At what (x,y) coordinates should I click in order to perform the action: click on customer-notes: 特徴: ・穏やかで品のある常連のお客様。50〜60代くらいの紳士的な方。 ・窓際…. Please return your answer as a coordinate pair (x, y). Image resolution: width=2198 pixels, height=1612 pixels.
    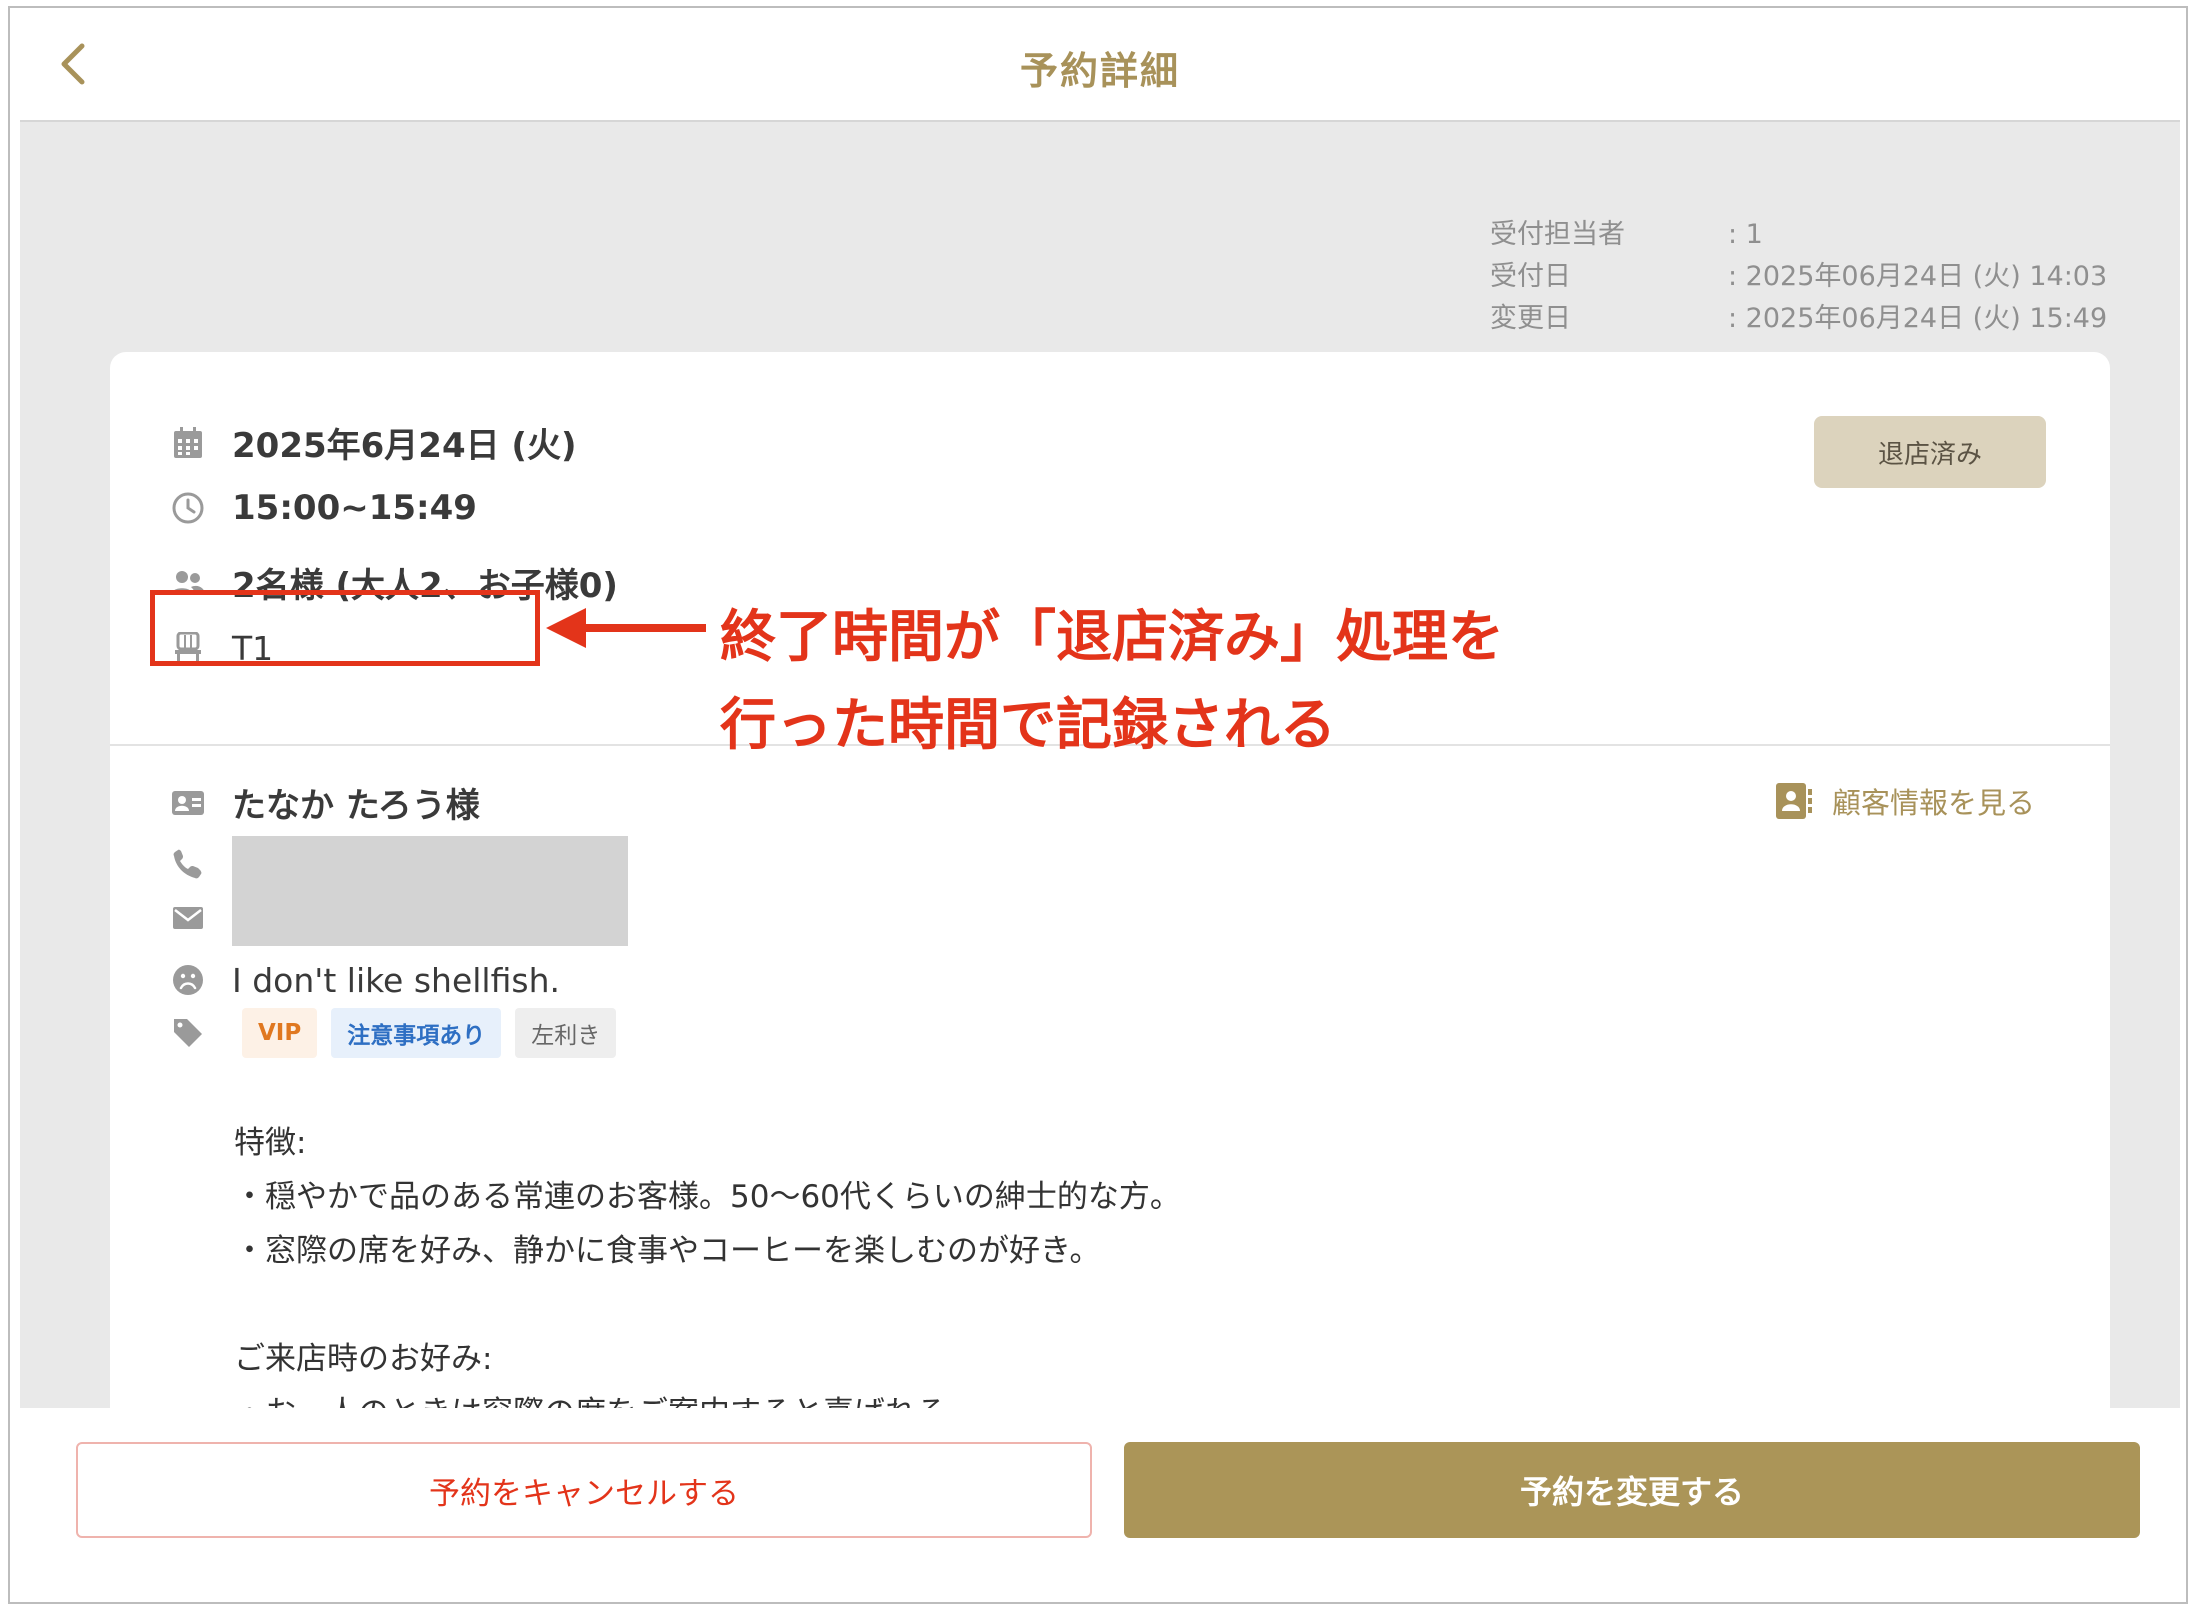
    Looking at the image, I should click on (707, 1266).